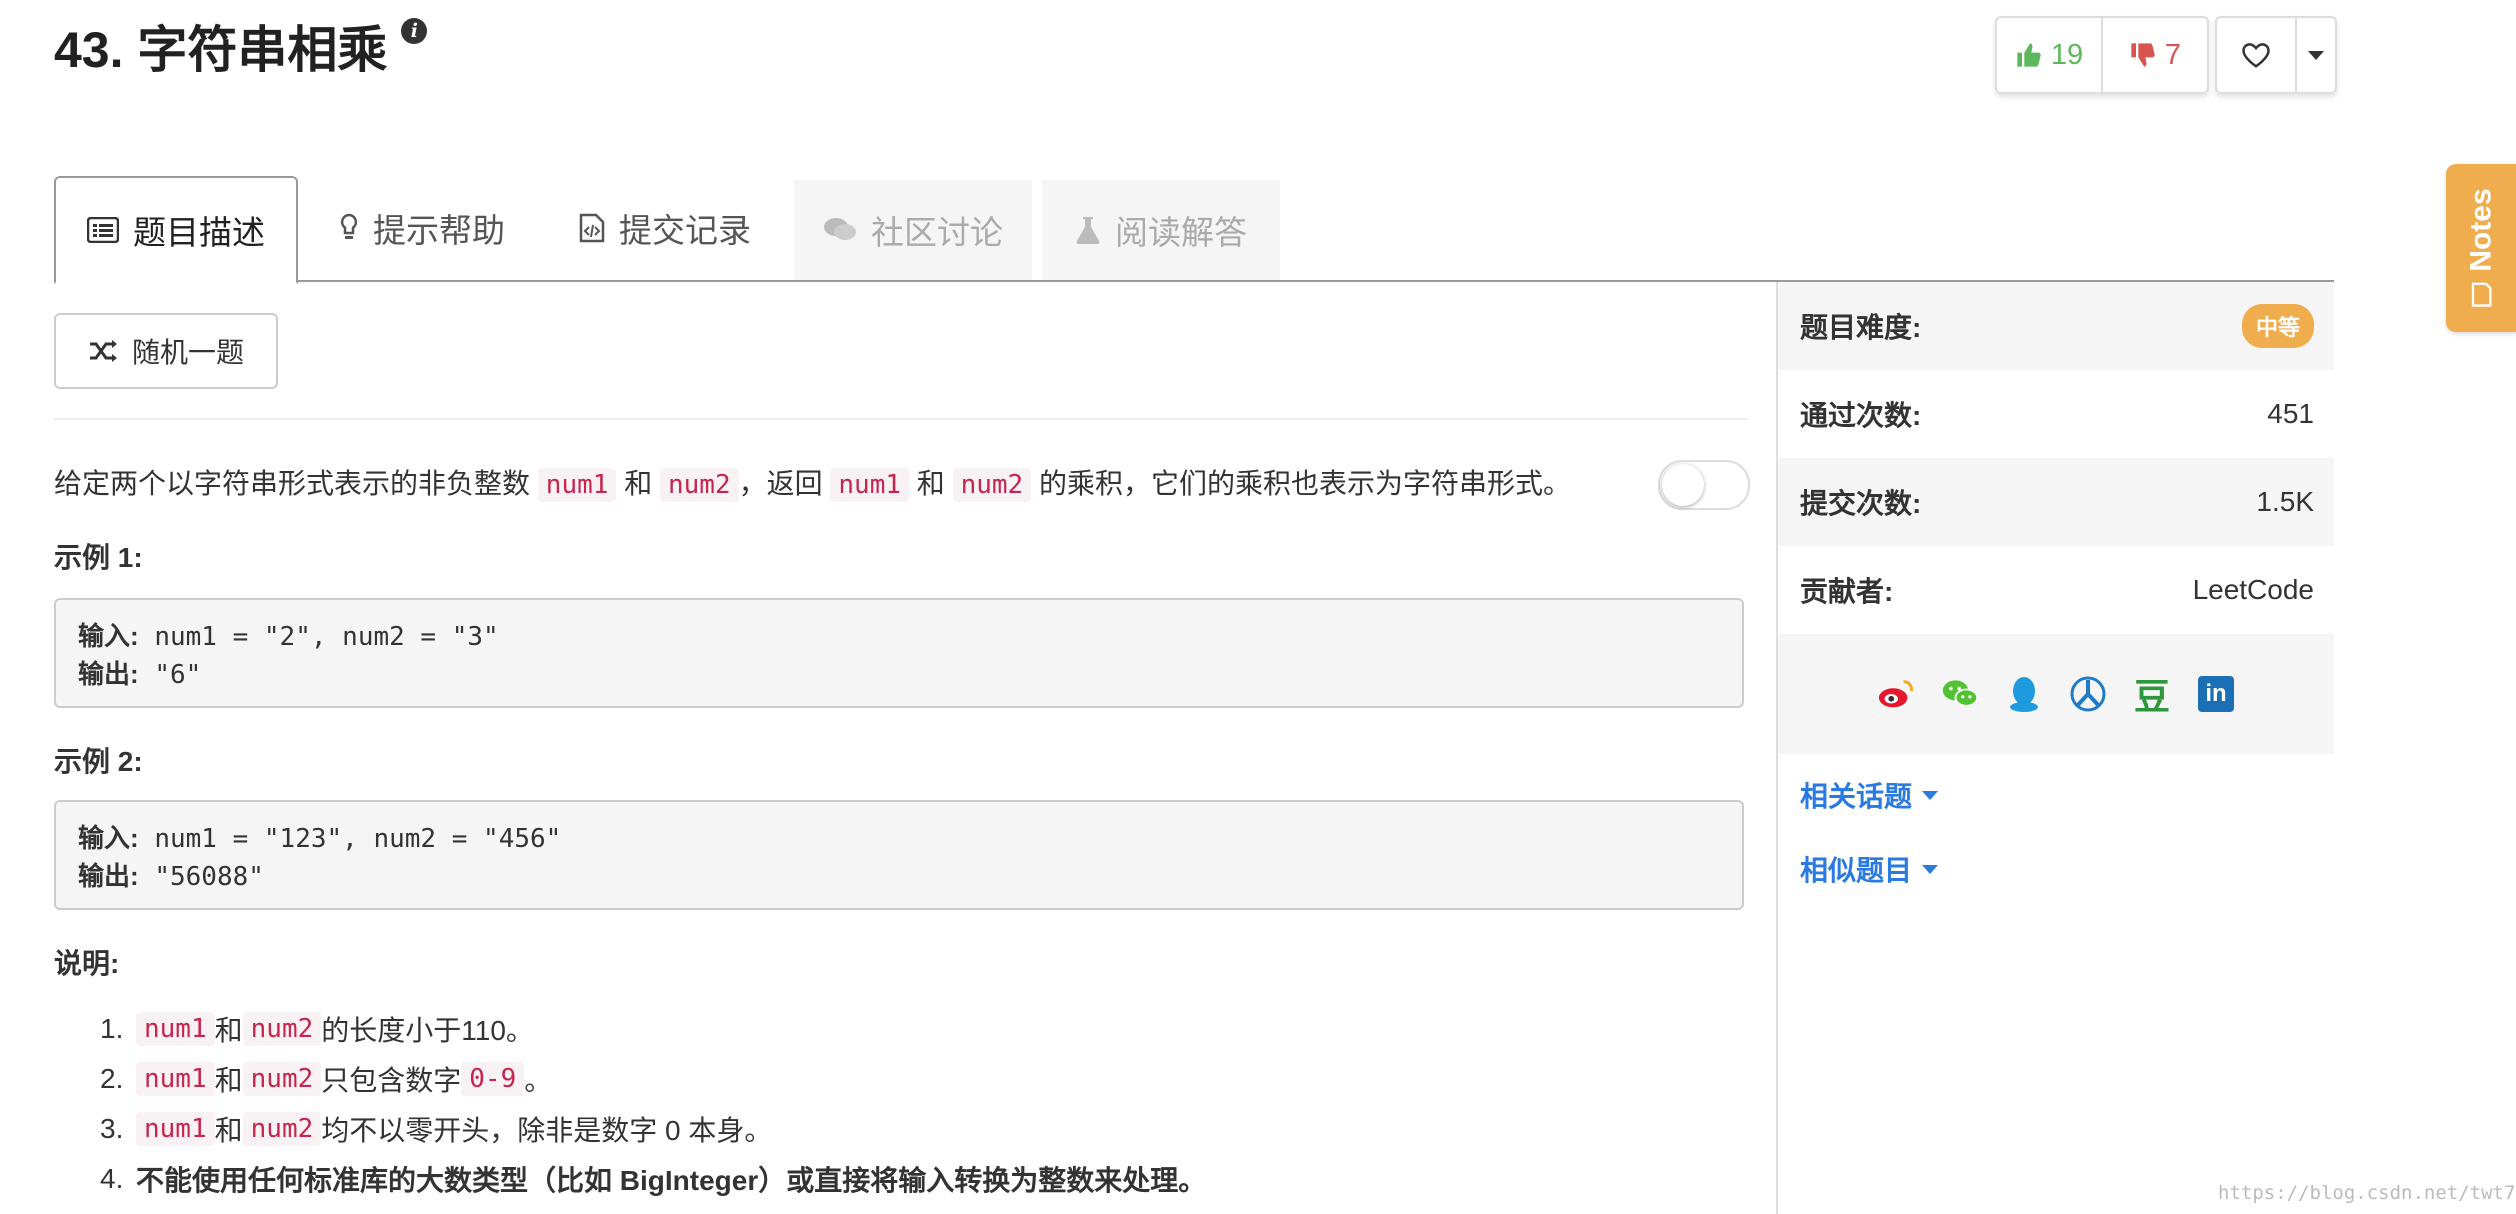 Image resolution: width=2516 pixels, height=1214 pixels. Describe the element at coordinates (201, 877) in the screenshot. I see `output-value: "56088"` at that location.